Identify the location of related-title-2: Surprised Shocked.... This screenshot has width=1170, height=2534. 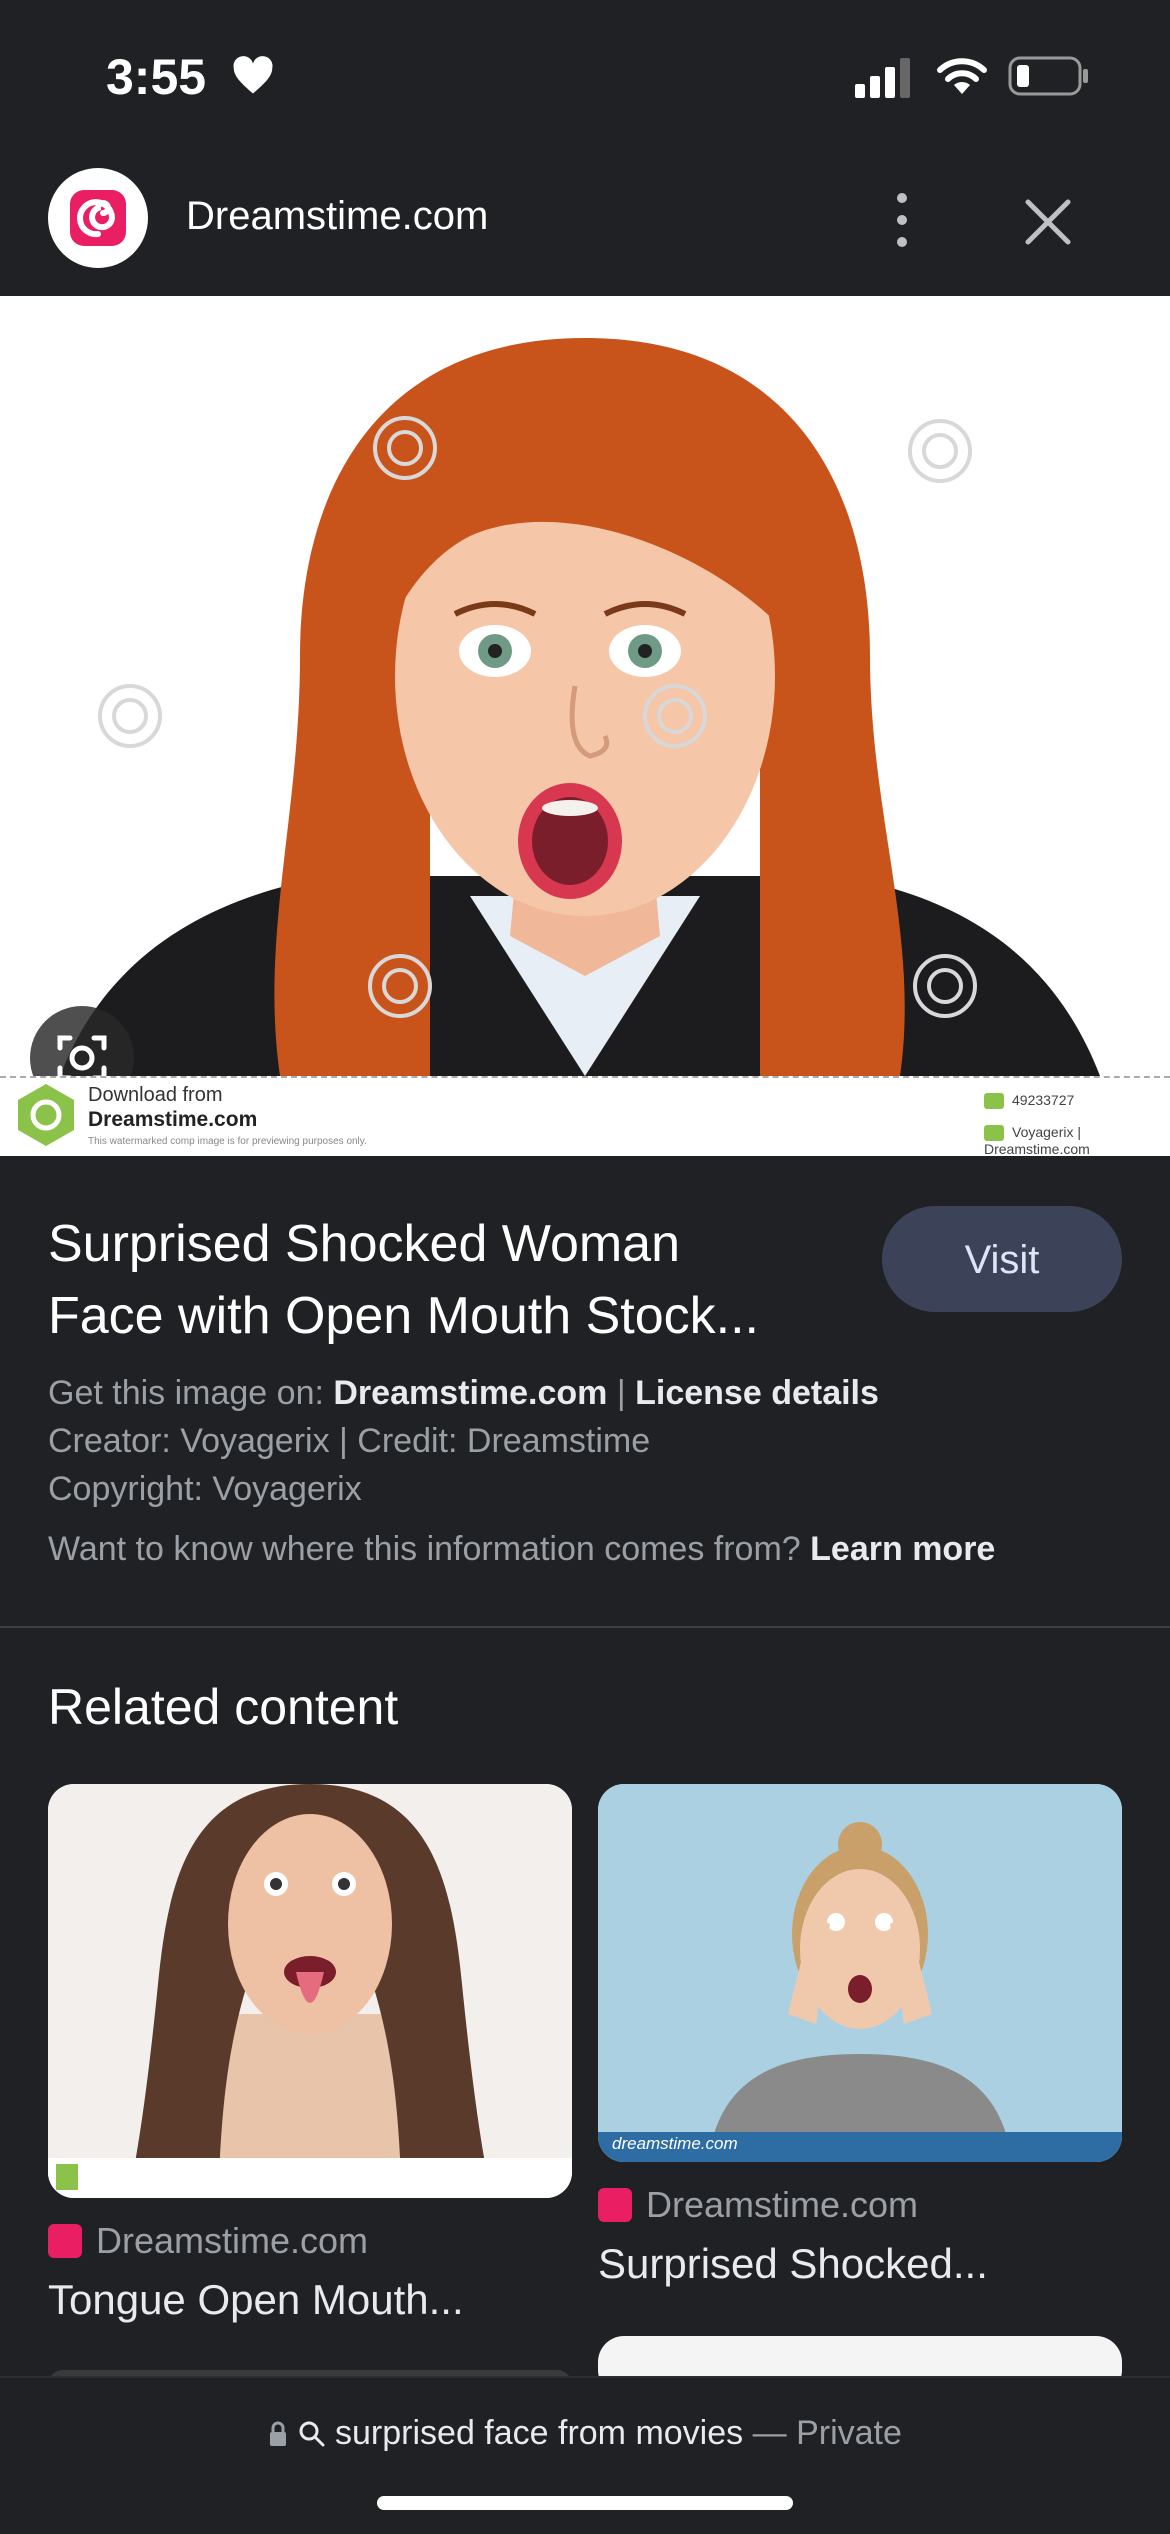
(793, 2264).